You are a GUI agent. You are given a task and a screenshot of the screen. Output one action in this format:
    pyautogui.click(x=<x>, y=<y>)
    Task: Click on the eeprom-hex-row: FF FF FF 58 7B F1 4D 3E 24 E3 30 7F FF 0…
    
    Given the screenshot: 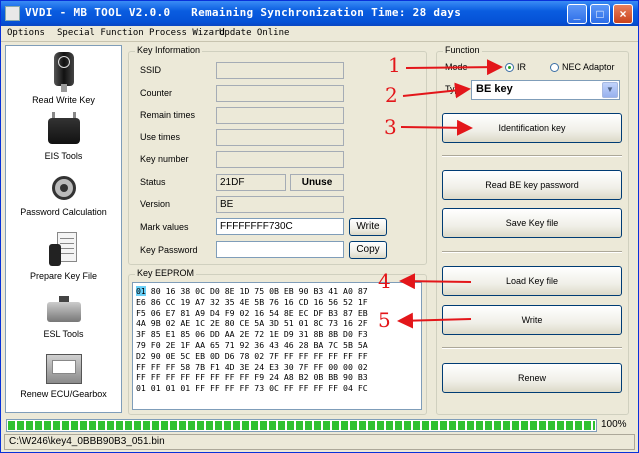 What is the action you would take?
    pyautogui.click(x=252, y=366)
    